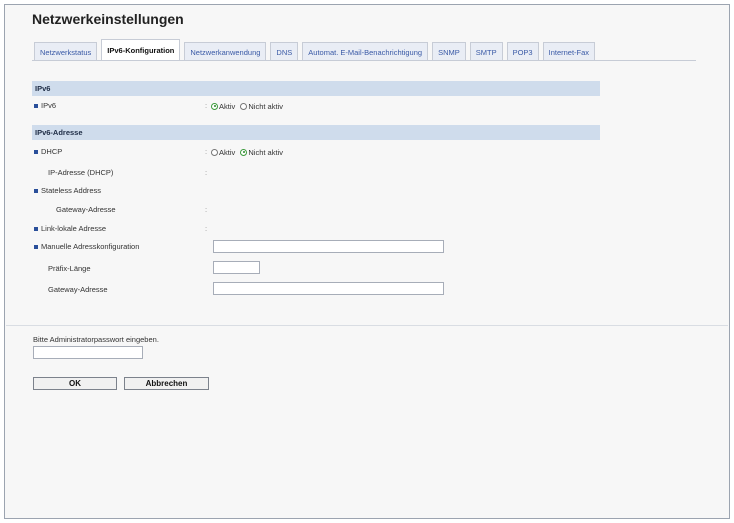  Describe the element at coordinates (88, 352) in the screenshot. I see `admin-password-input` at that location.